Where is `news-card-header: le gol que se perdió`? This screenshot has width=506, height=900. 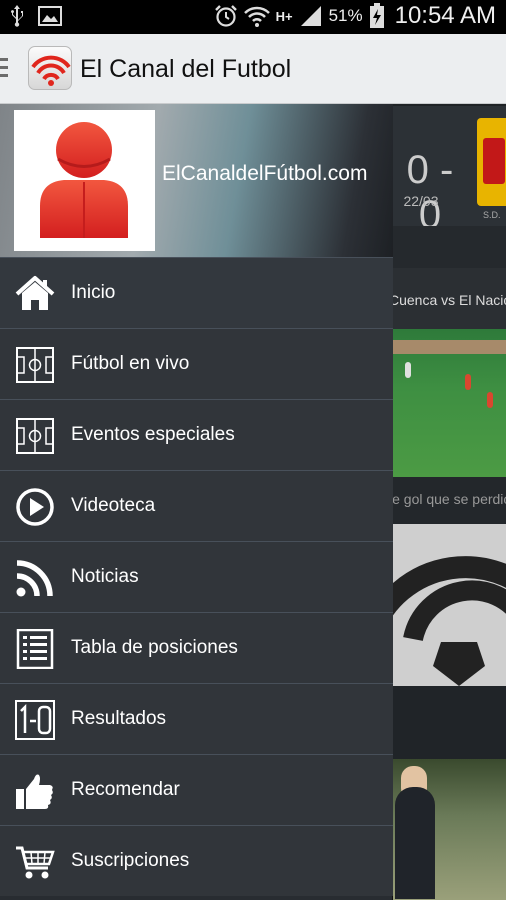 news-card-header: le gol que se perdió is located at coordinates (449, 500).